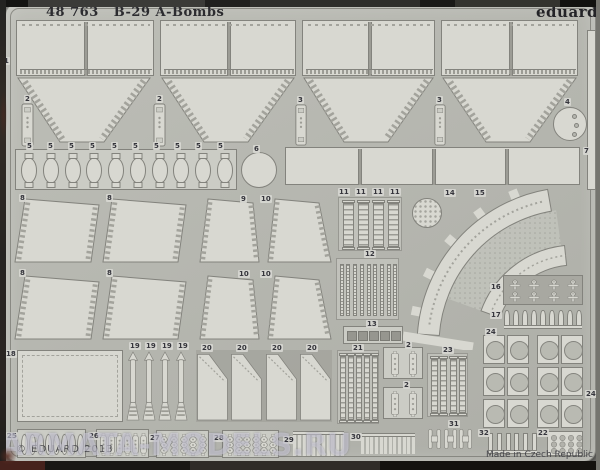  I want to click on photo-edge-bottom, so click(300, 465).